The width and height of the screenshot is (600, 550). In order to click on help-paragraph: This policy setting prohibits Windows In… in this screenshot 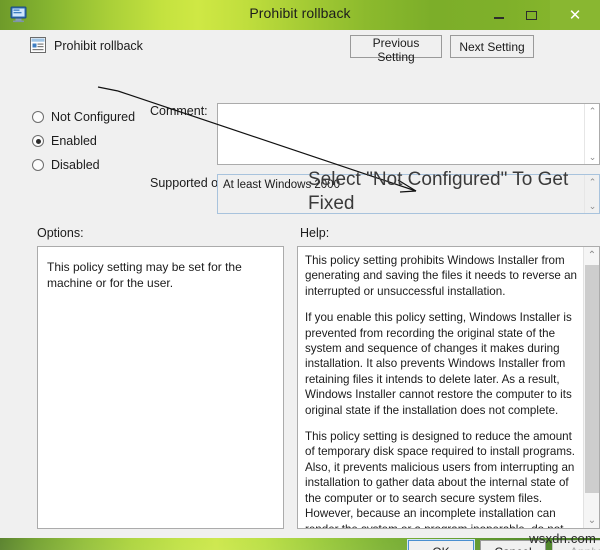, I will do `click(441, 276)`.